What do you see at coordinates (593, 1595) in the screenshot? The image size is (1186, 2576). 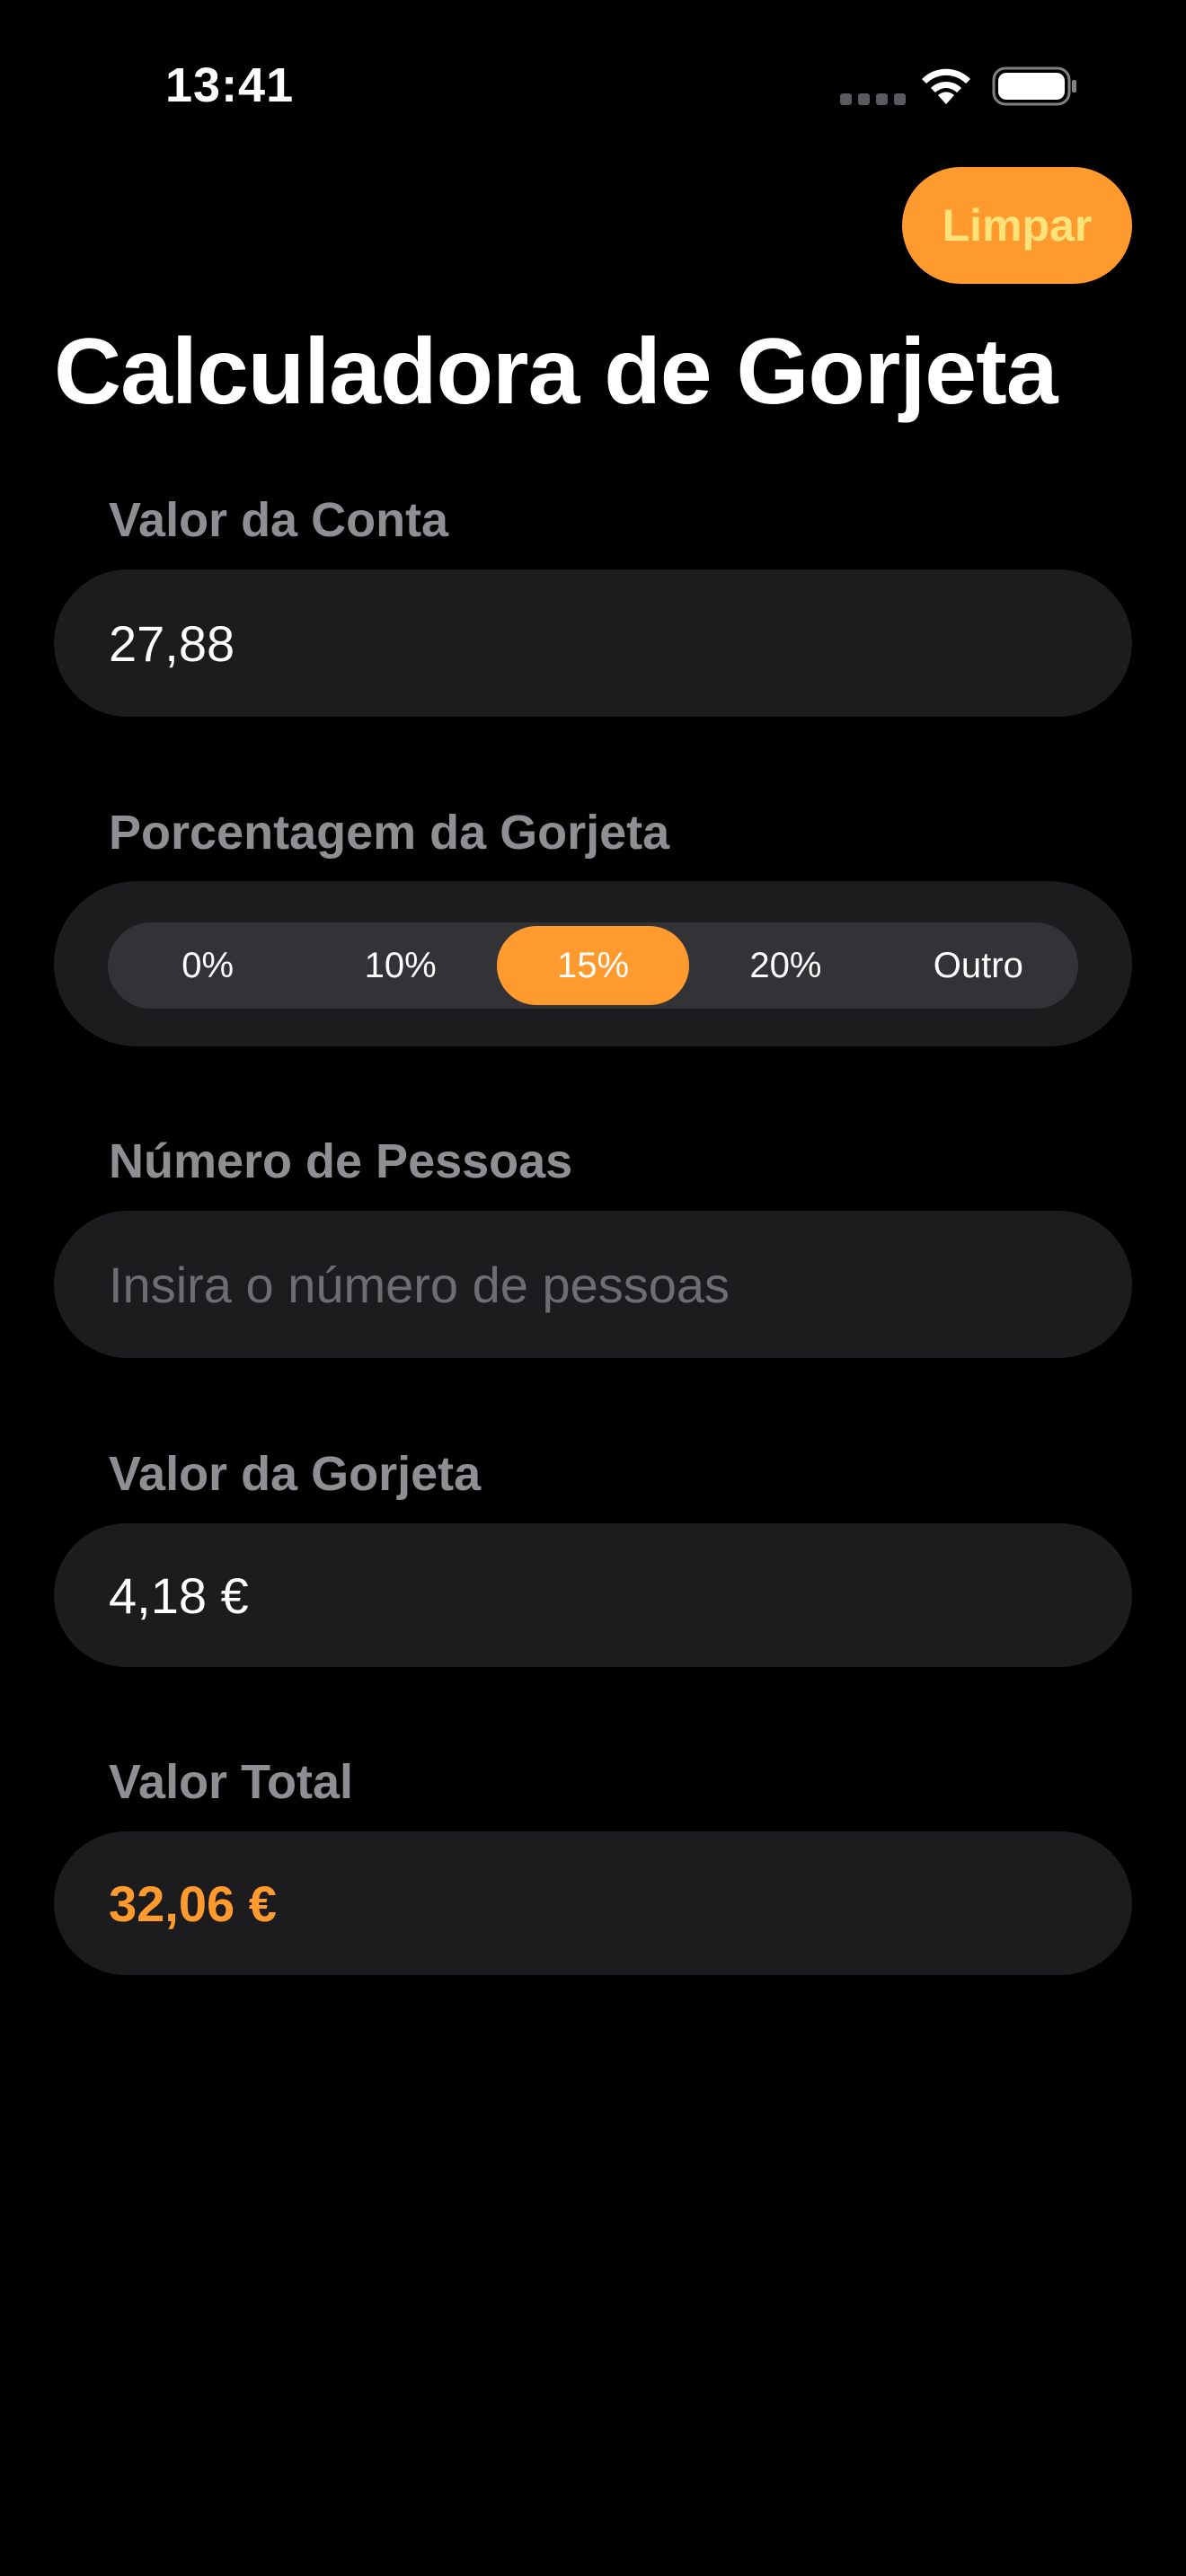 I see `tip-amount-field: 4,18 €` at bounding box center [593, 1595].